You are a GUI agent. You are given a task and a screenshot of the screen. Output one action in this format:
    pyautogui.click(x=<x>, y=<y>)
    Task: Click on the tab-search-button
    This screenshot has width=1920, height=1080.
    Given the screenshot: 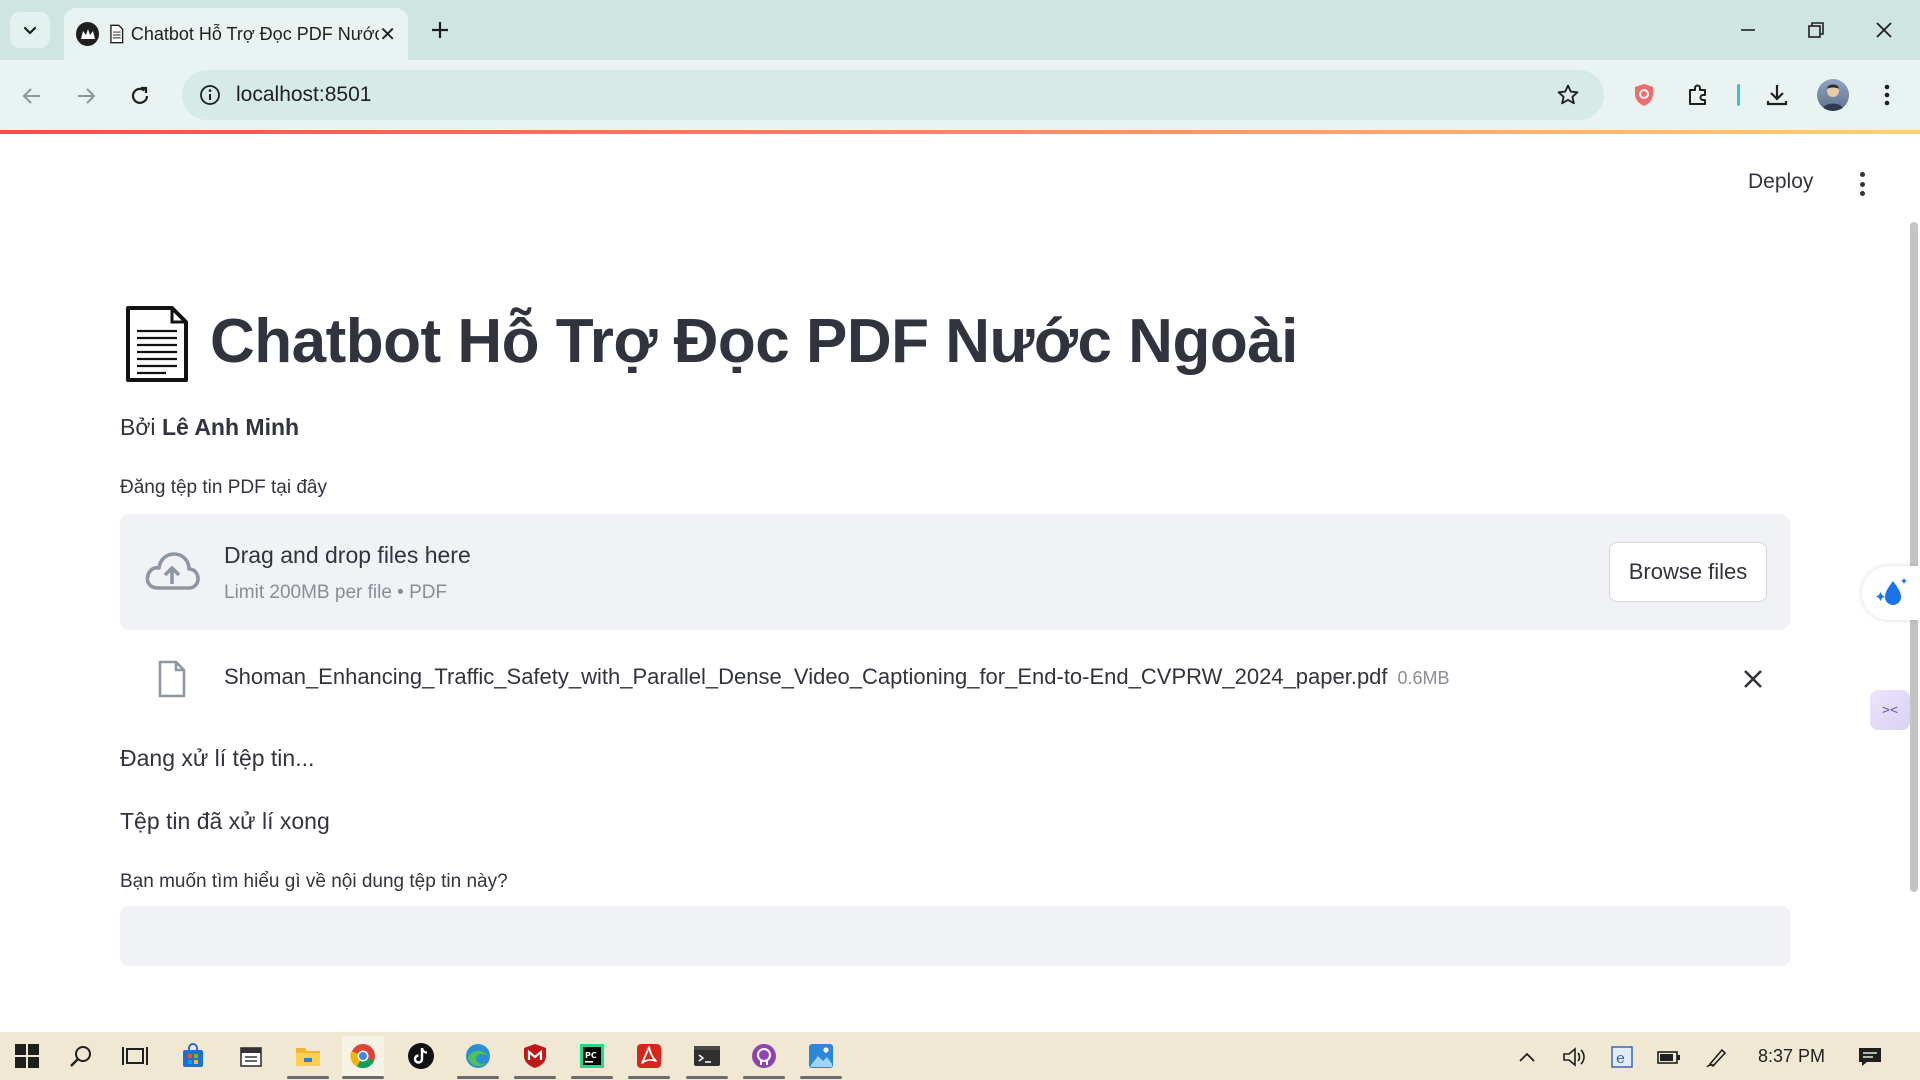 What is the action you would take?
    pyautogui.click(x=30, y=30)
    